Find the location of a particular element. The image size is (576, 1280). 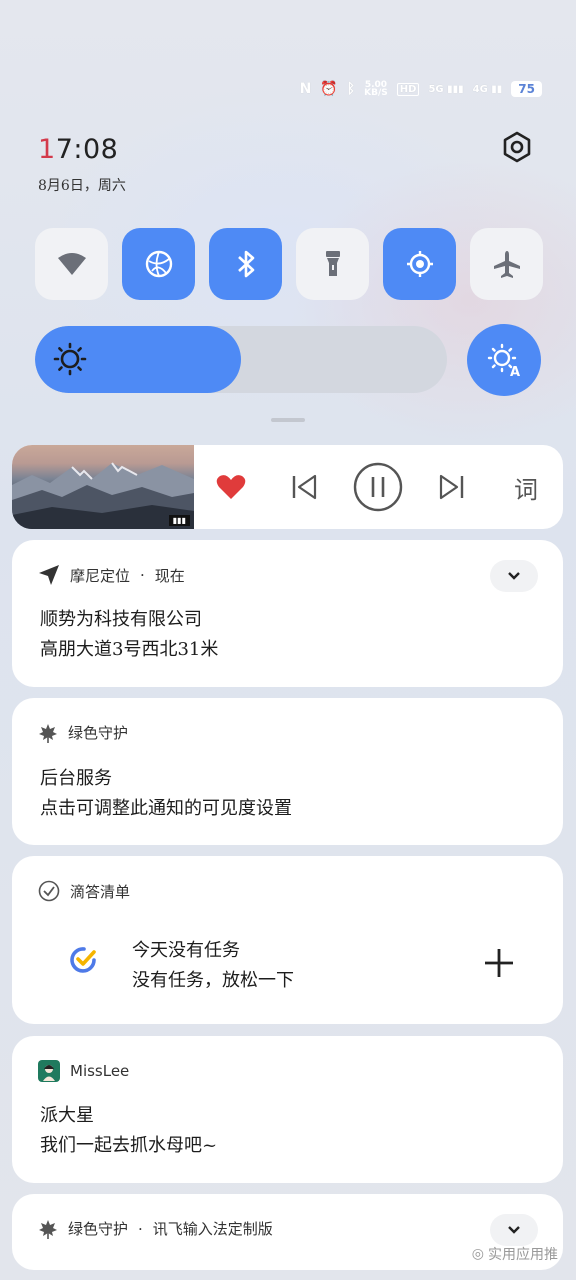

notification-subtext: 讯飞输入法定制版 is located at coordinates (212, 1229).